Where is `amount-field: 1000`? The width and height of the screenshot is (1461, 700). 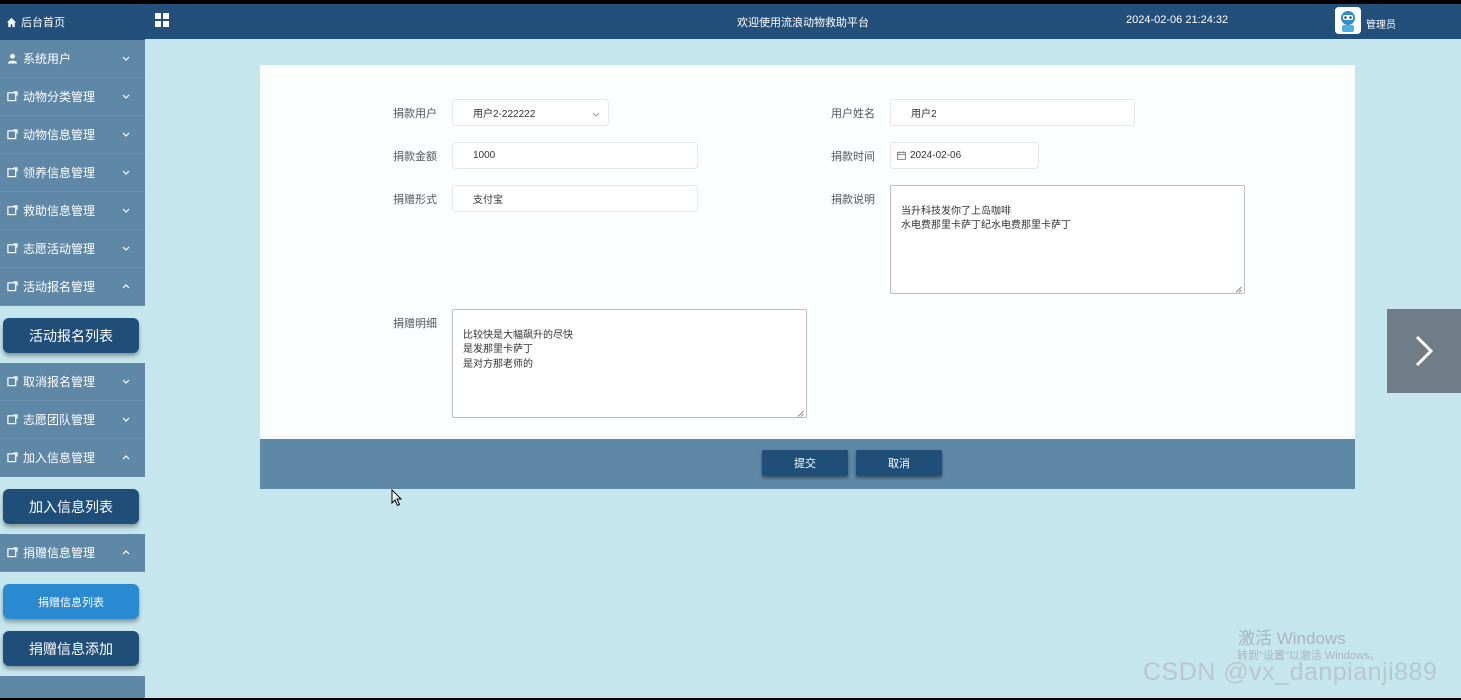
amount-field: 1000 is located at coordinates (575, 155).